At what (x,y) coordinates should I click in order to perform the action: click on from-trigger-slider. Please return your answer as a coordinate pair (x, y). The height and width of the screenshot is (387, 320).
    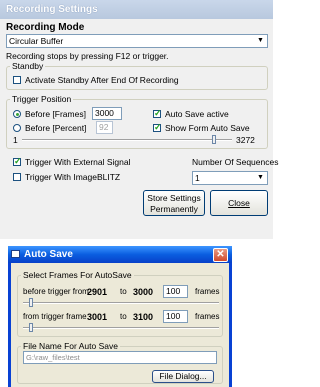
    Looking at the image, I should click on (121, 328).